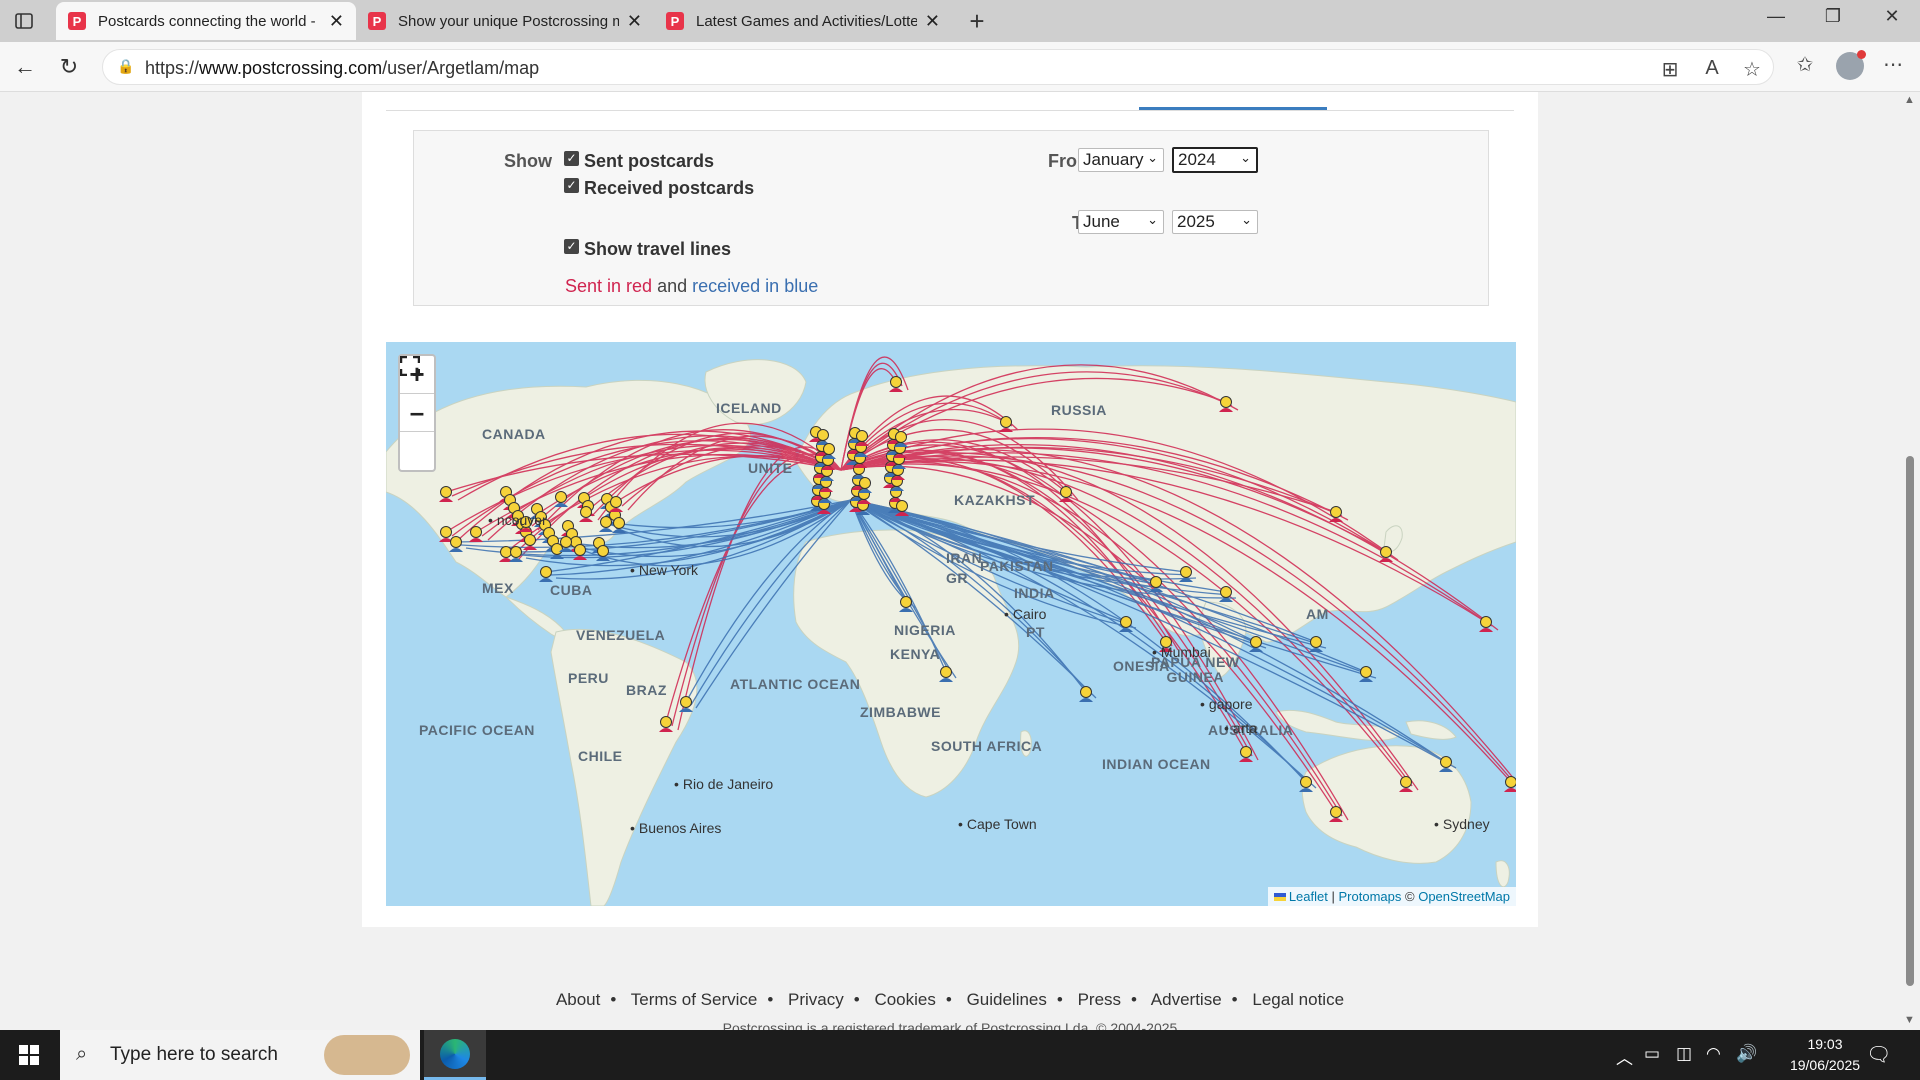  Describe the element at coordinates (24, 21) in the screenshot. I see `tab-actions-icon` at that location.